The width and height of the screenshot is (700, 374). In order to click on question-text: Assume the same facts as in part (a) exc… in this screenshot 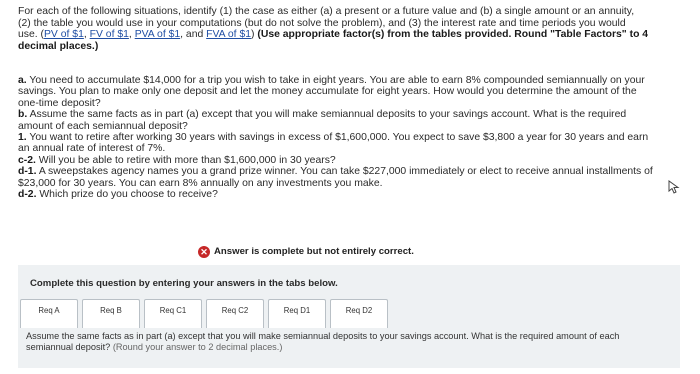, I will do `click(322, 120)`.